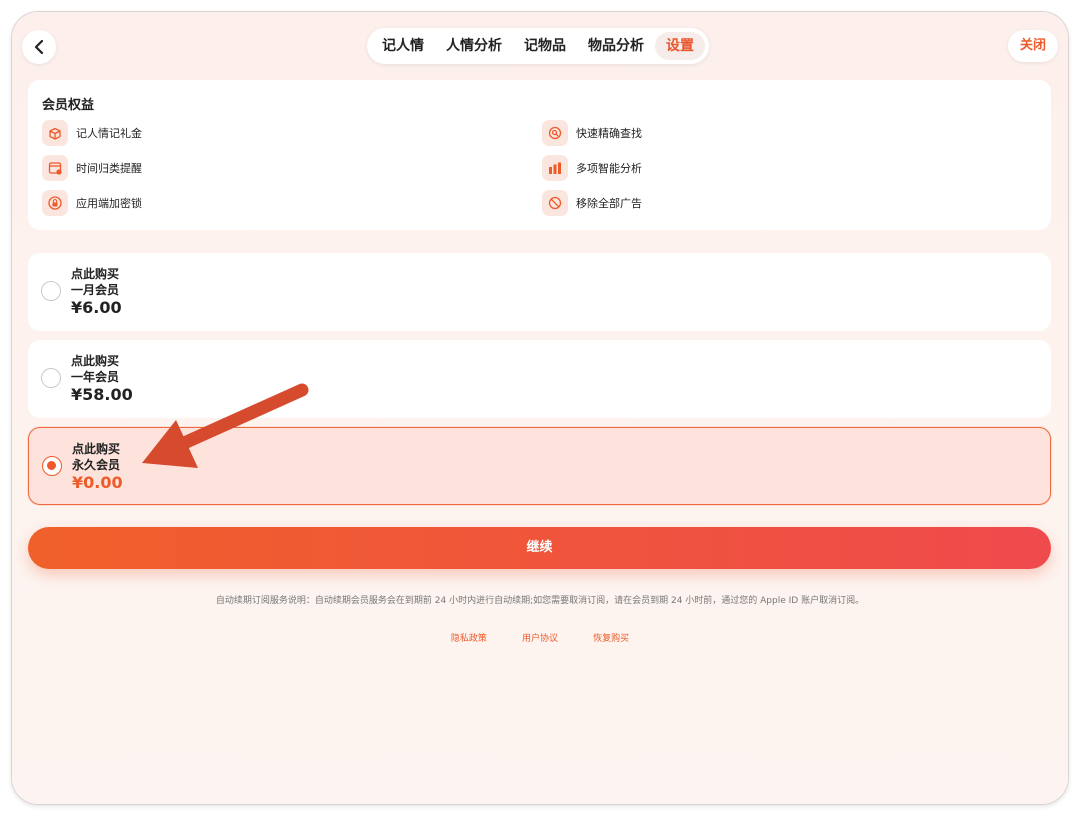 Image resolution: width=1080 pixels, height=816 pixels. I want to click on tab-record-gifts: 记人情, so click(403, 46).